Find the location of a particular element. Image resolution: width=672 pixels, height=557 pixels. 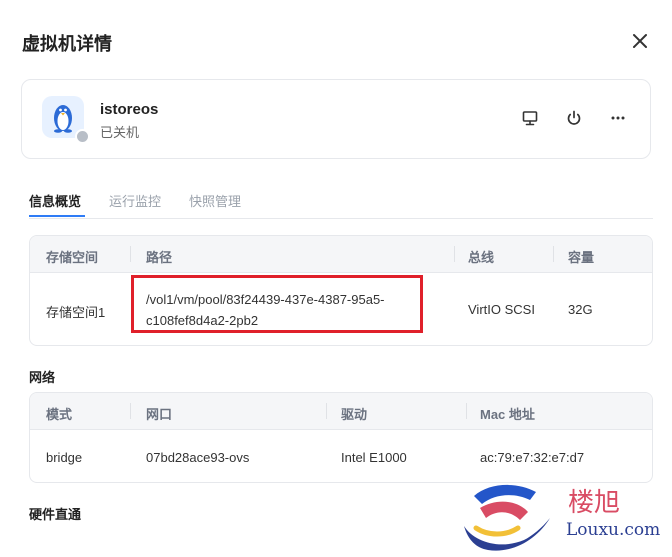

column-header: 总线 is located at coordinates (481, 257).